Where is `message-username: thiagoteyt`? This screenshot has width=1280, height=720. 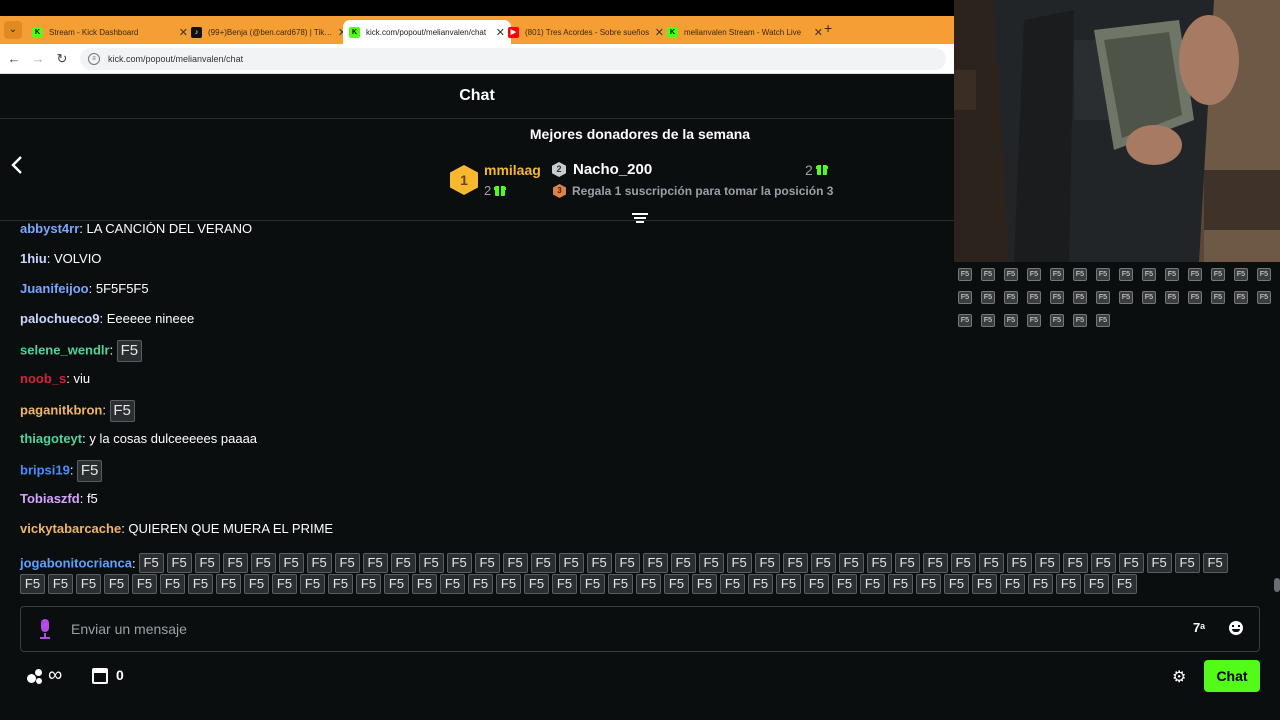
message-username: thiagoteyt is located at coordinates (51, 438).